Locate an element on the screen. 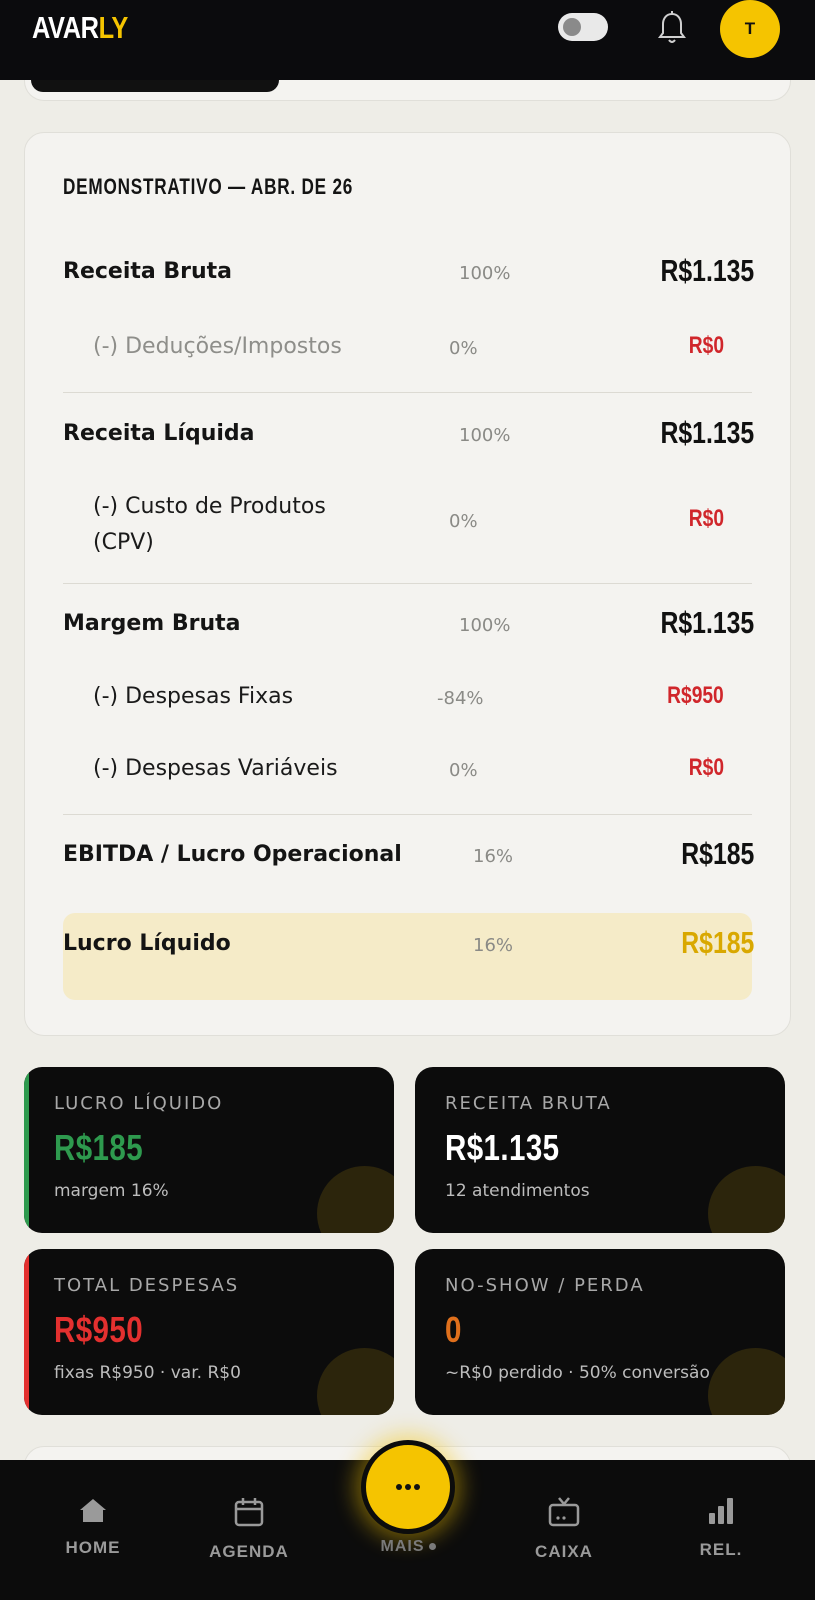  row-label: (-) Despesas Variáveis is located at coordinates (215, 768).